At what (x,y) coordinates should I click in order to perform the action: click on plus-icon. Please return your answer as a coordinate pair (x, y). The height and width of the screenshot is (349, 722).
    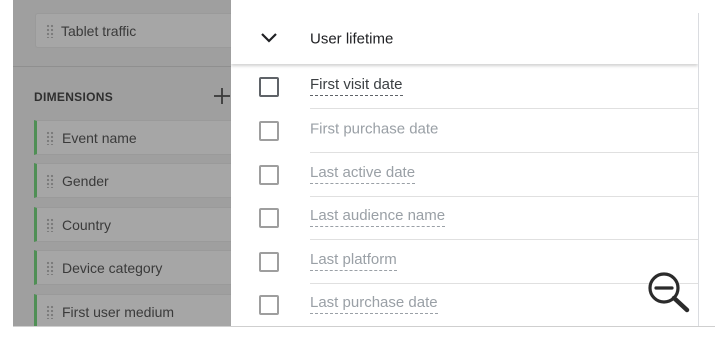
    Looking at the image, I should click on (222, 96).